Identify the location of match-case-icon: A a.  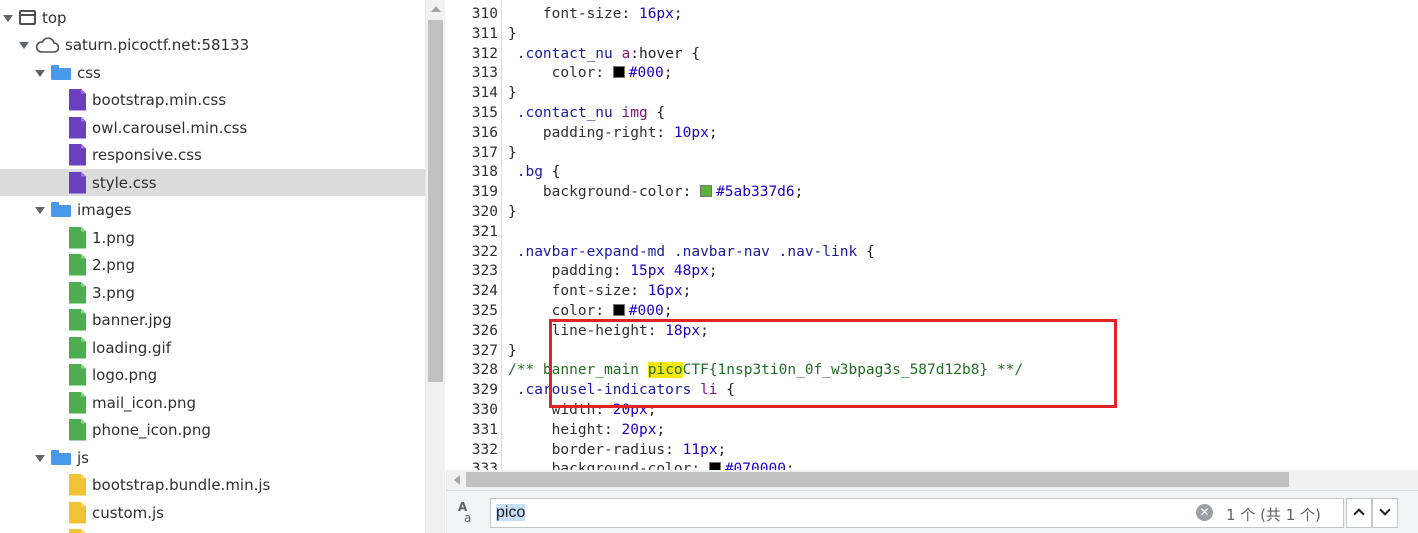
(464, 512).